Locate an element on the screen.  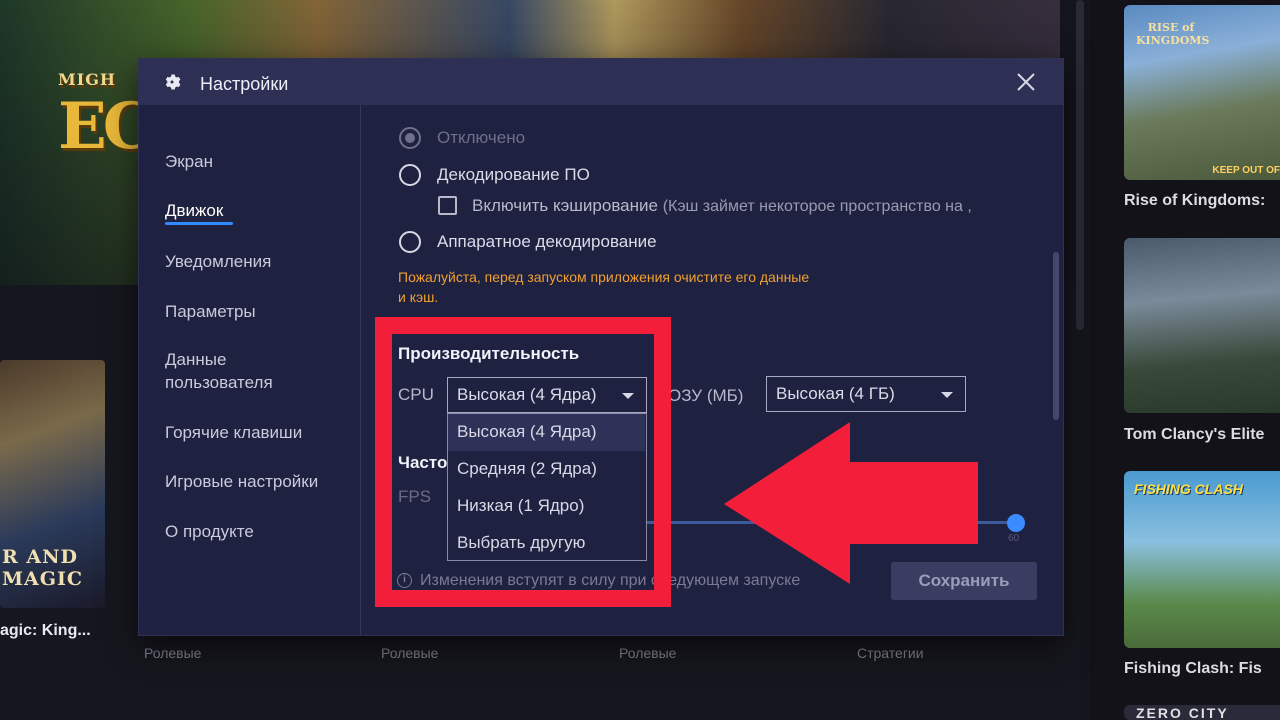
game-tile-tom-clancys-elite is located at coordinates (1202, 325).